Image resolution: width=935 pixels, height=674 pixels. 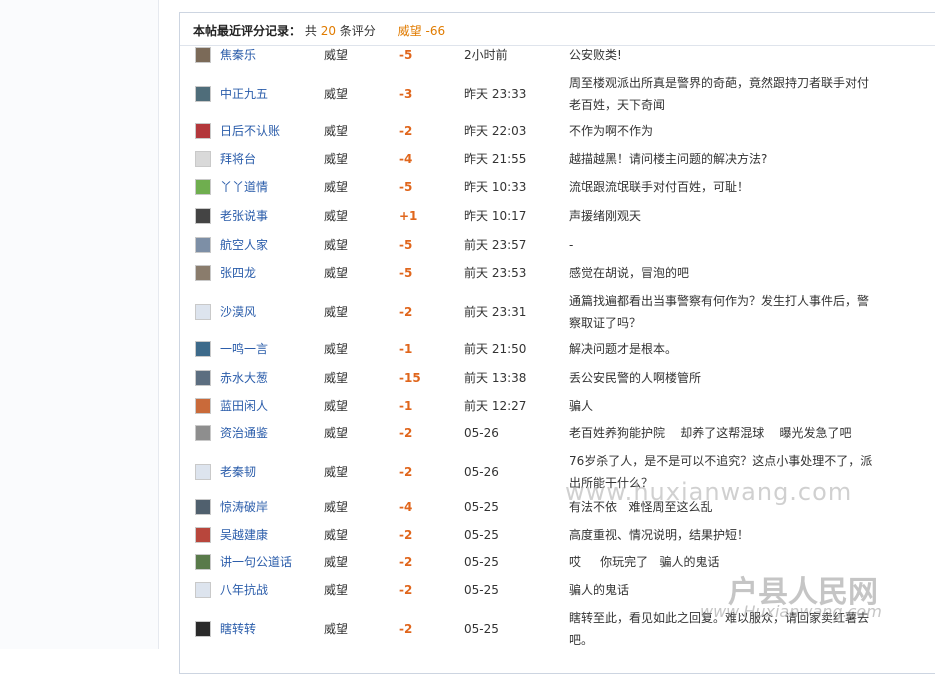 What do you see at coordinates (557, 590) in the screenshot?
I see `rating-row: 八年抗战 威望 -2 05-25 骗人的鬼话` at bounding box center [557, 590].